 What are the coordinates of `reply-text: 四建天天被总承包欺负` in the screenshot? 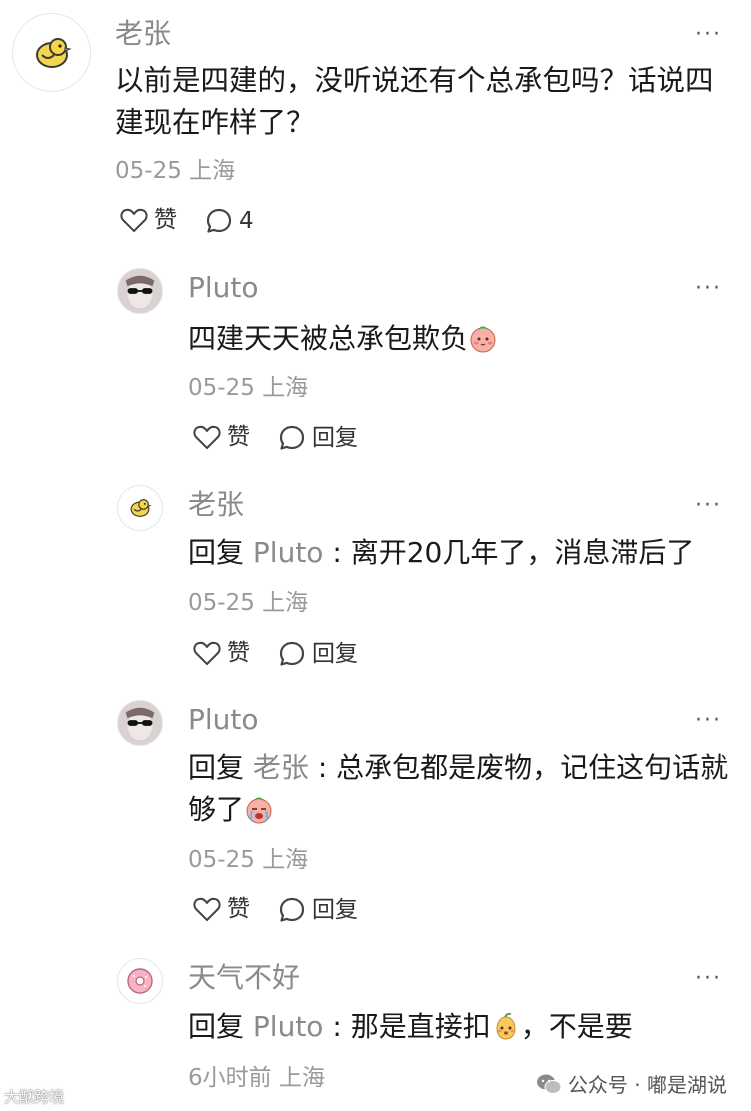 It's located at (448, 339).